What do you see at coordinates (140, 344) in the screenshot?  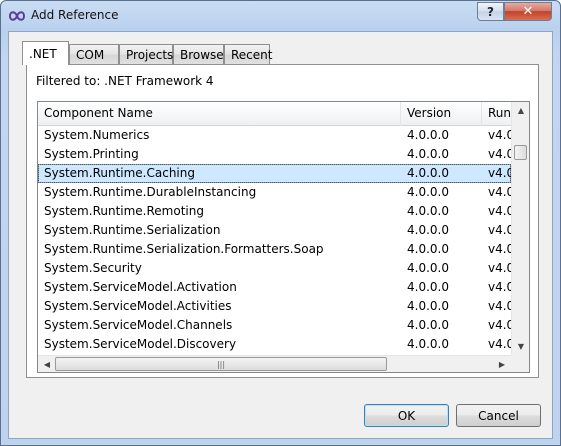 I see `component-name-cell: System.ServiceModel.Discovery` at bounding box center [140, 344].